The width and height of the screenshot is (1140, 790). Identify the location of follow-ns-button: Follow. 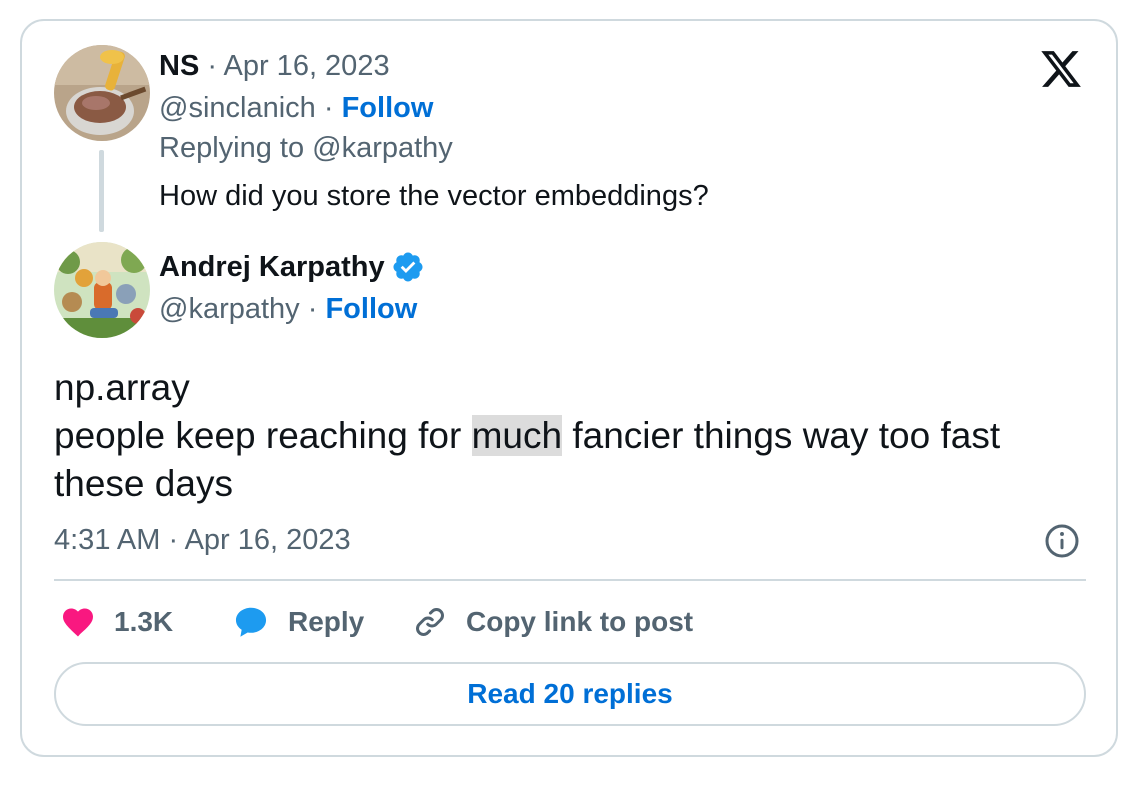
(388, 108).